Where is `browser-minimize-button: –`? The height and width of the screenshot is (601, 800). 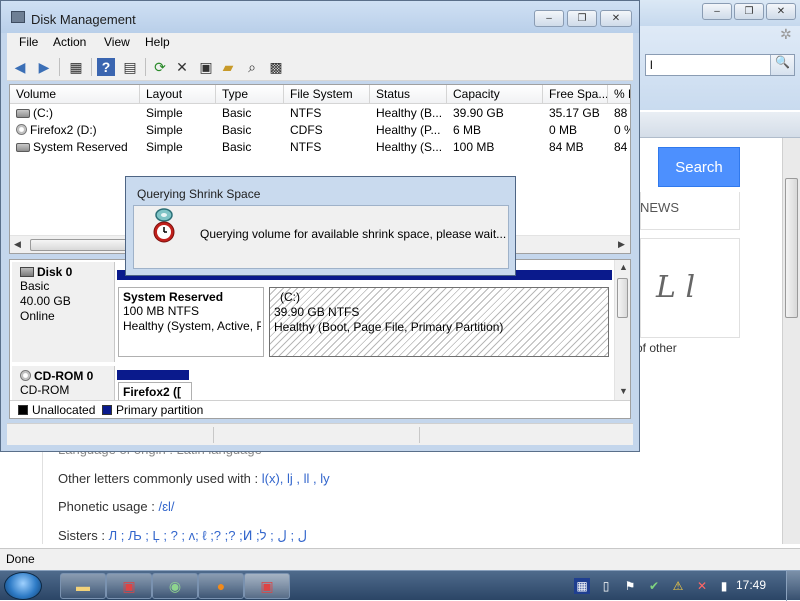 browser-minimize-button: – is located at coordinates (717, 11).